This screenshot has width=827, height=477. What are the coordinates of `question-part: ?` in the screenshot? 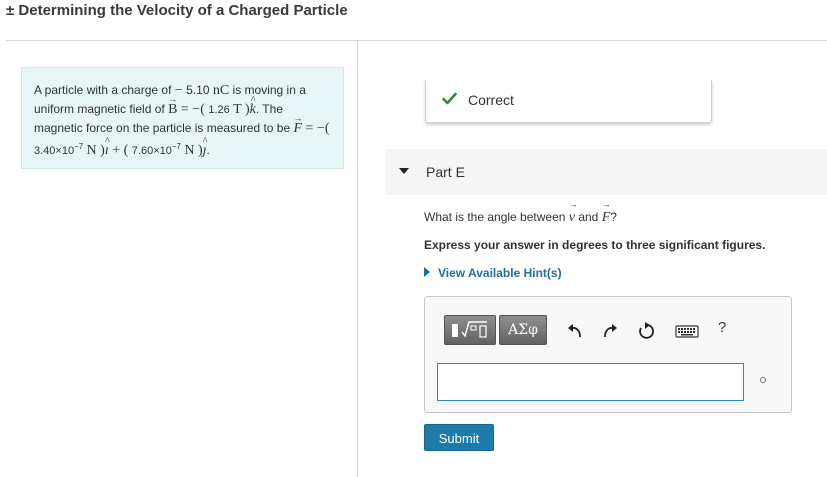 It's located at (613, 217).